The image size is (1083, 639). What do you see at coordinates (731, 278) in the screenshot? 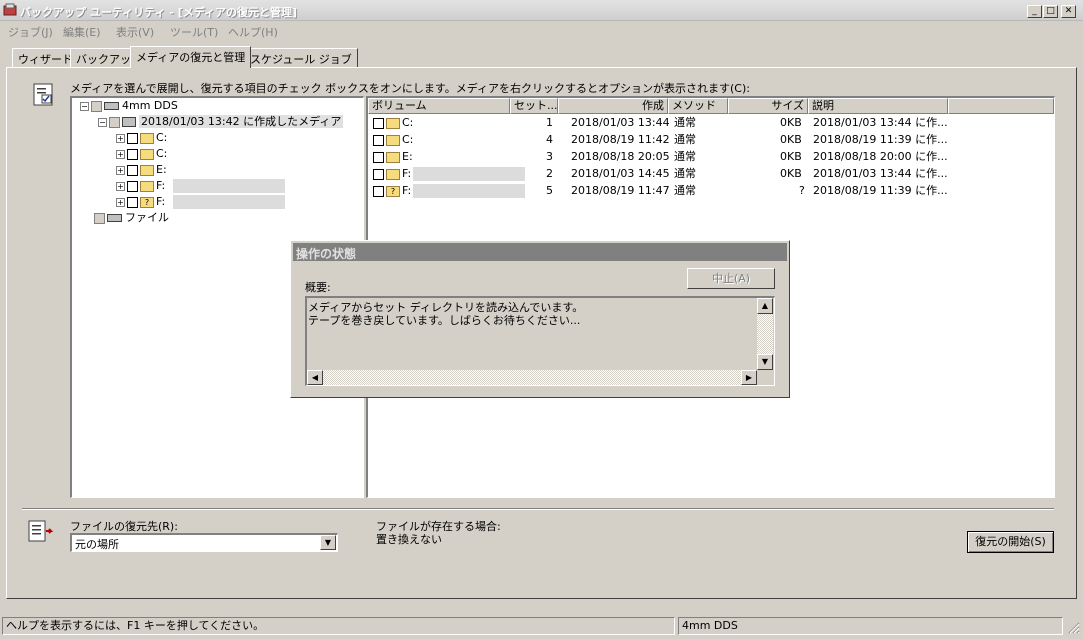
I see `stop-button: 中止(A)` at bounding box center [731, 278].